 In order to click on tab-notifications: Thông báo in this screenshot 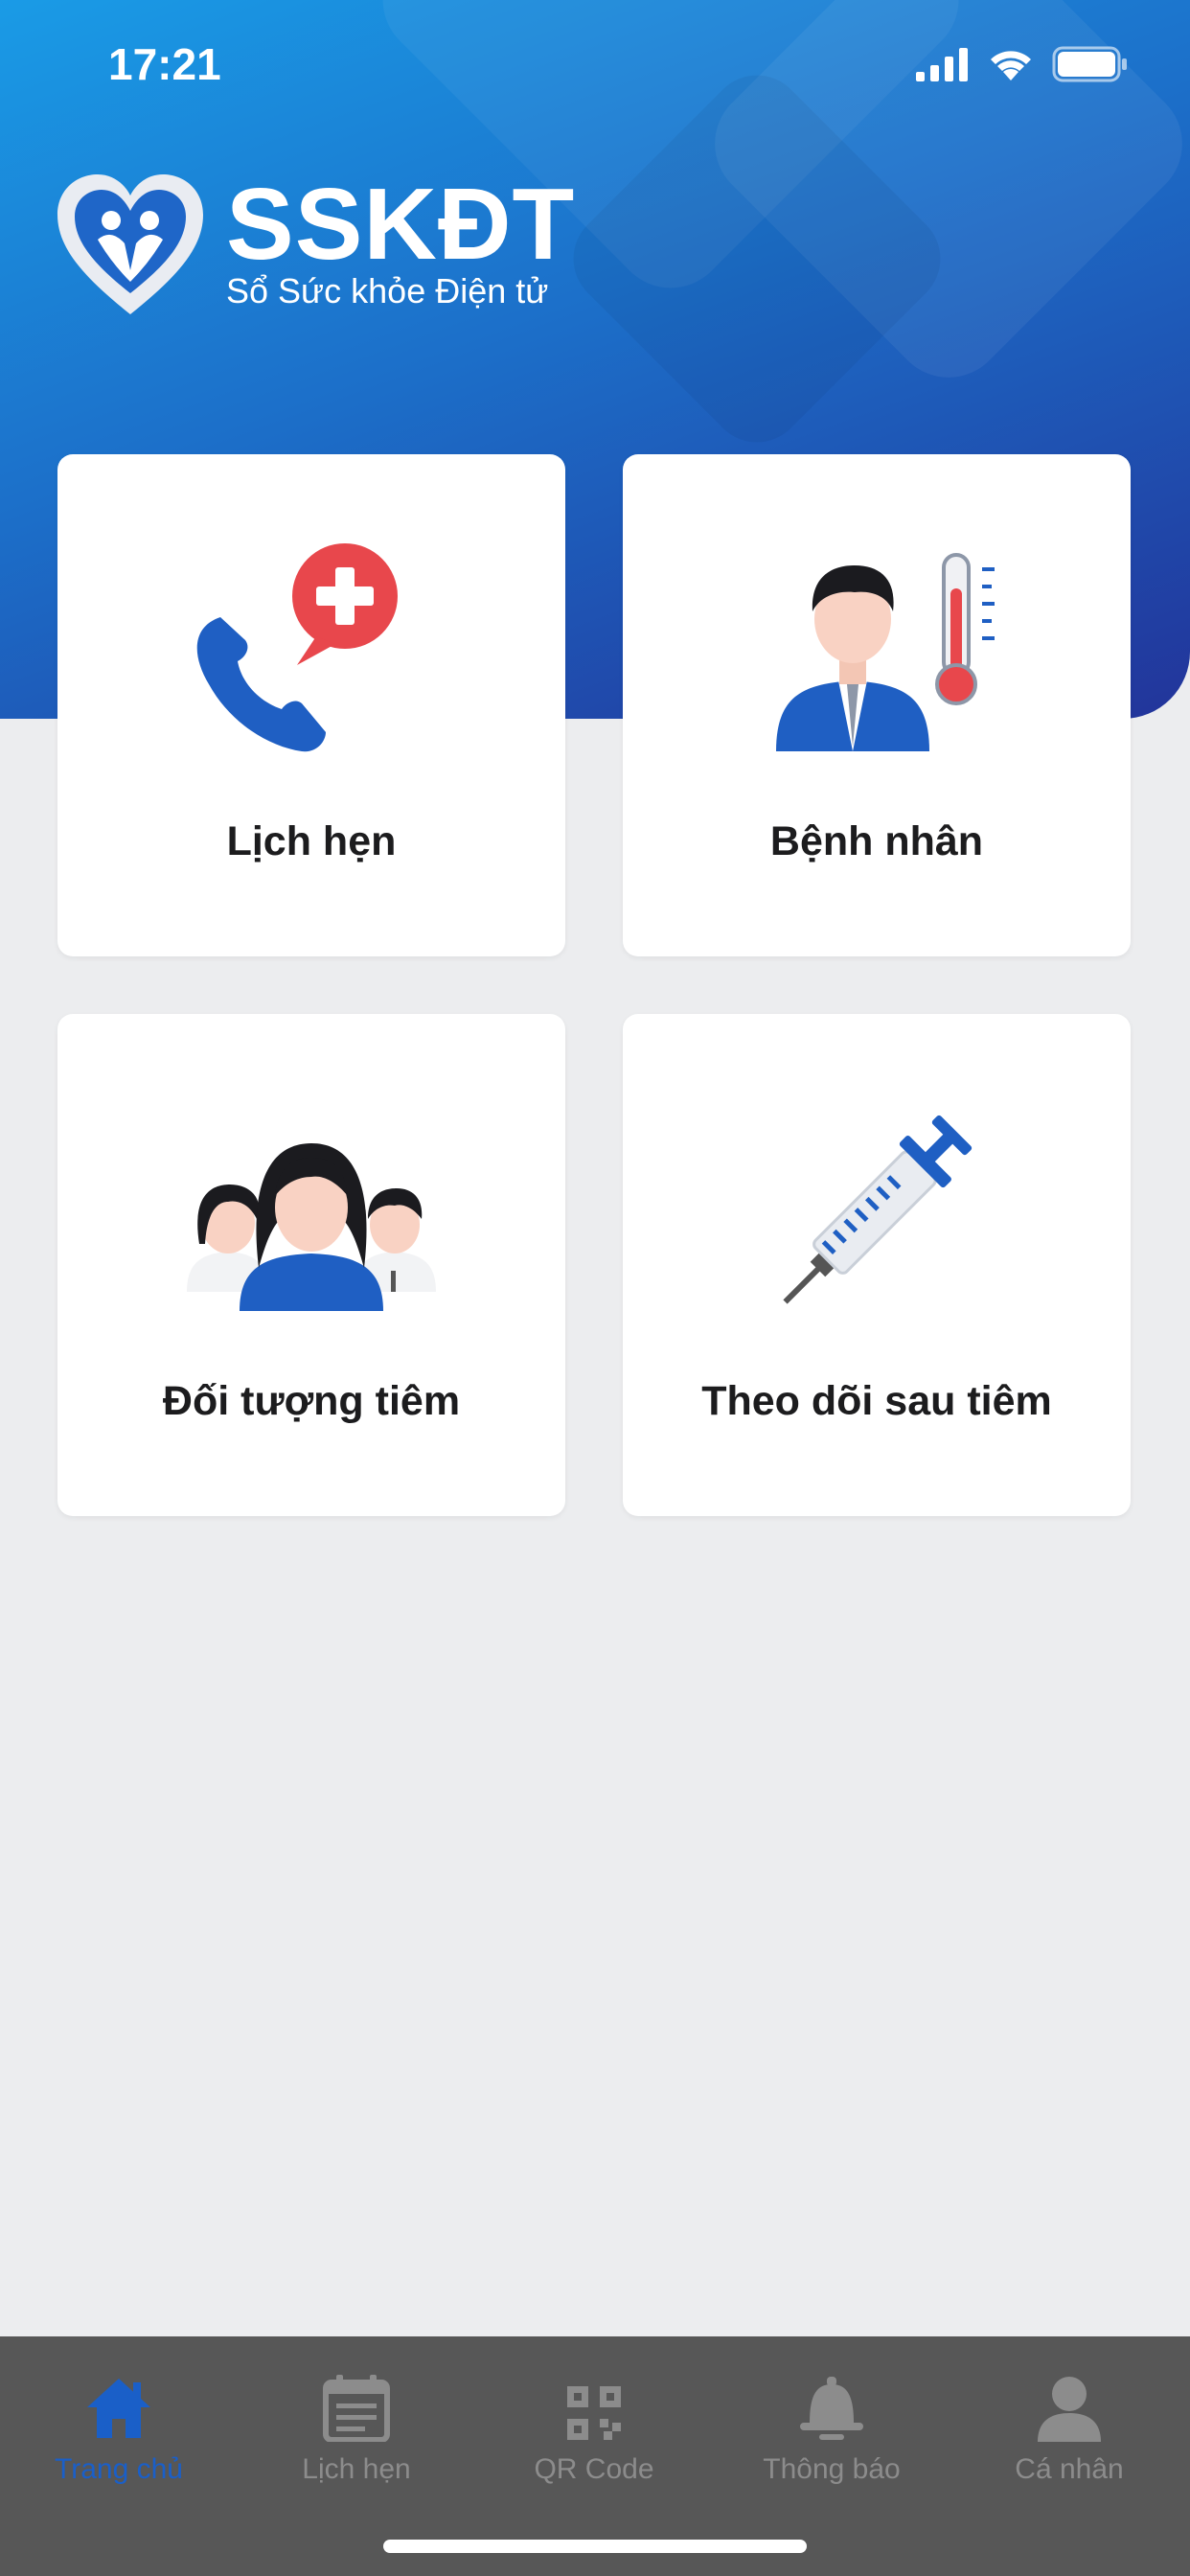, I will do `click(832, 2421)`.